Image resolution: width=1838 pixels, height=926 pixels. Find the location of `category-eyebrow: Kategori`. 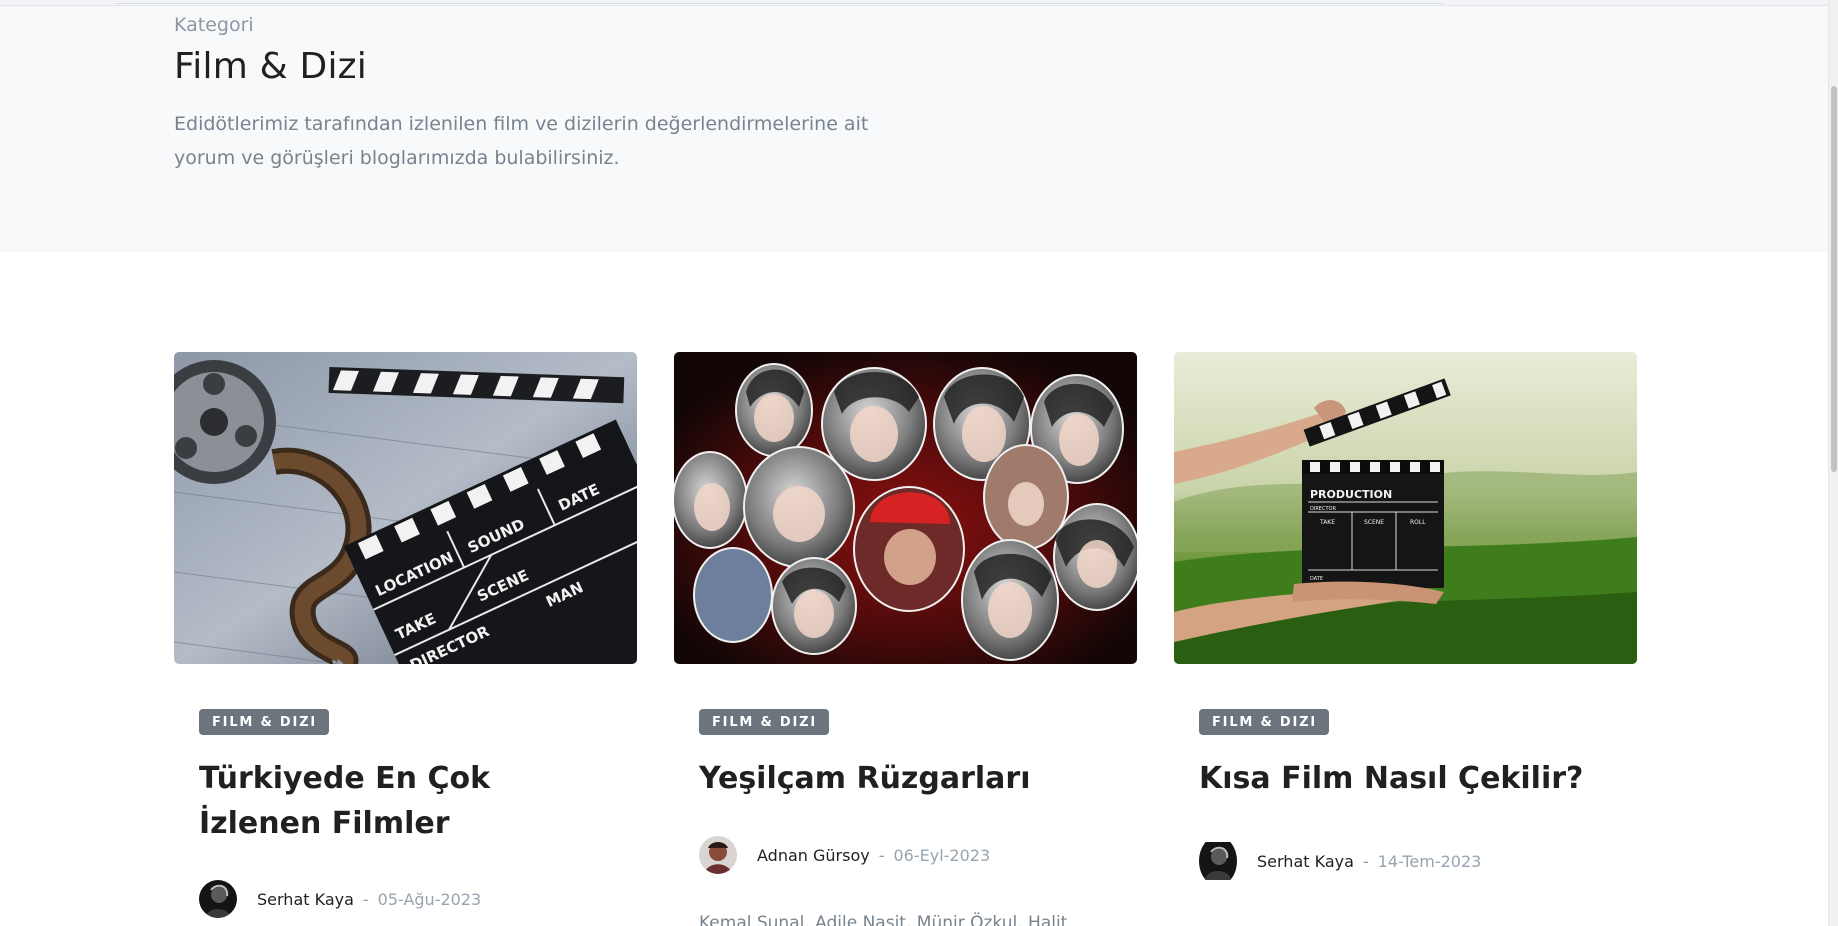

category-eyebrow: Kategori is located at coordinates (214, 25).